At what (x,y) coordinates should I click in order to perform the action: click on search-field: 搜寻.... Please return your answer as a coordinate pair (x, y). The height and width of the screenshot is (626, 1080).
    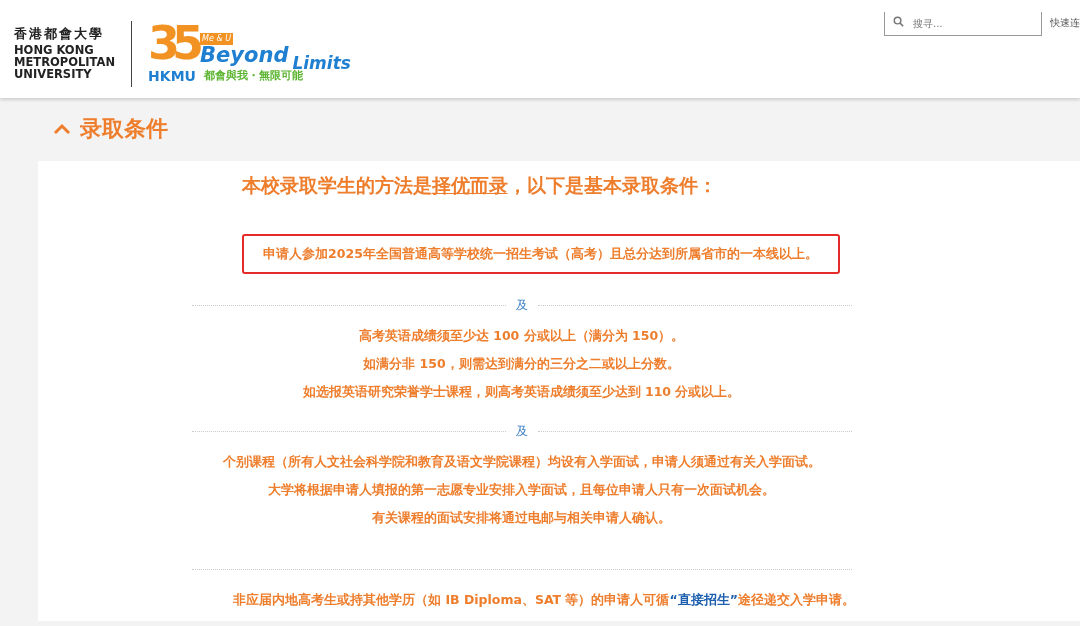
    Looking at the image, I should click on (963, 24).